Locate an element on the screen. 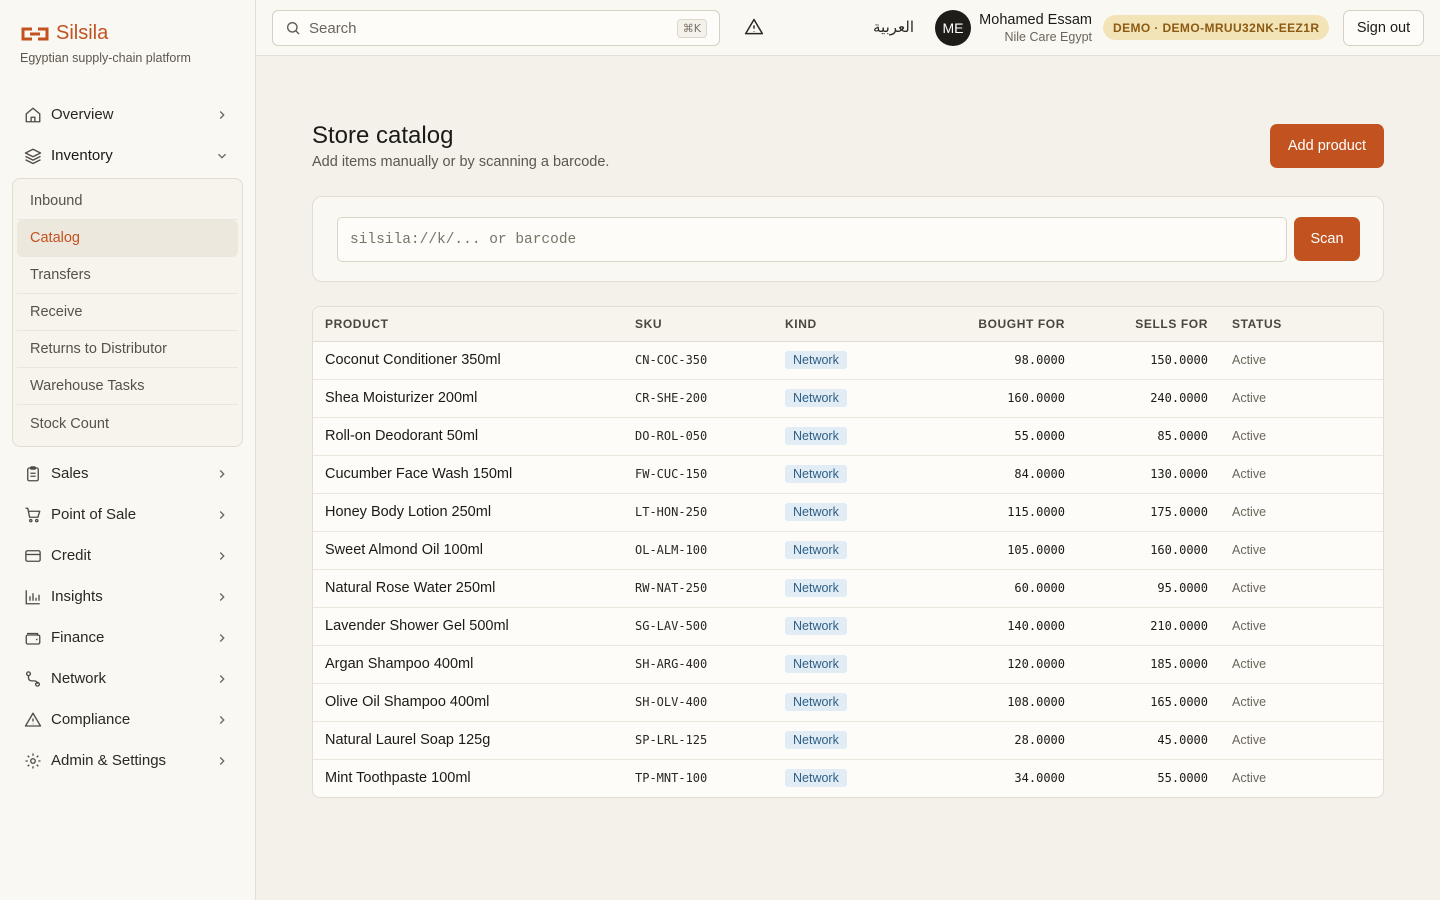 This screenshot has width=1440, height=900. chain-logo-icon is located at coordinates (35, 34).